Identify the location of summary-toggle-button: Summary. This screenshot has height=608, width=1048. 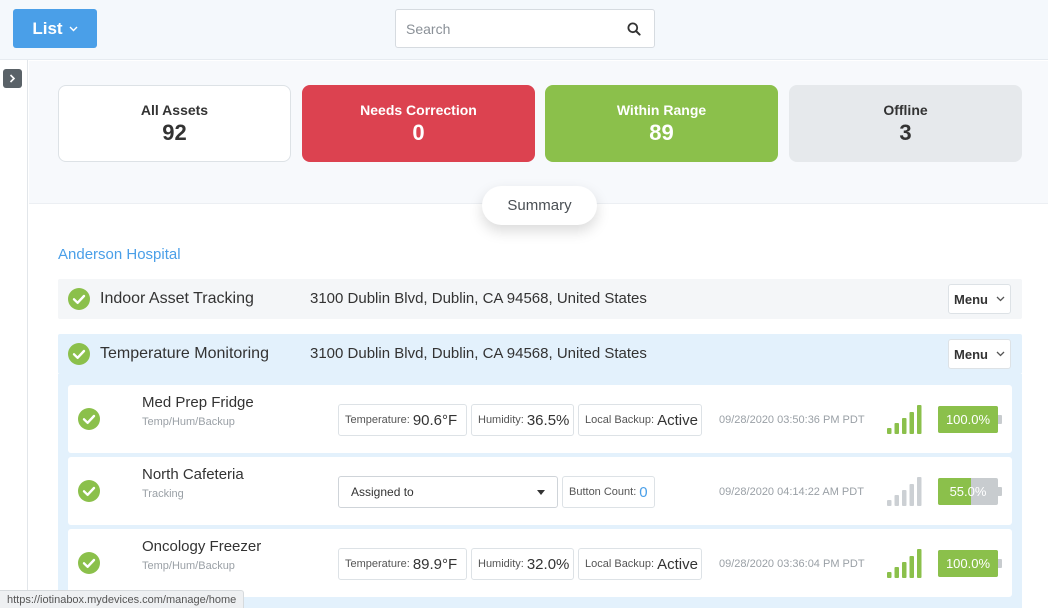
(539, 205).